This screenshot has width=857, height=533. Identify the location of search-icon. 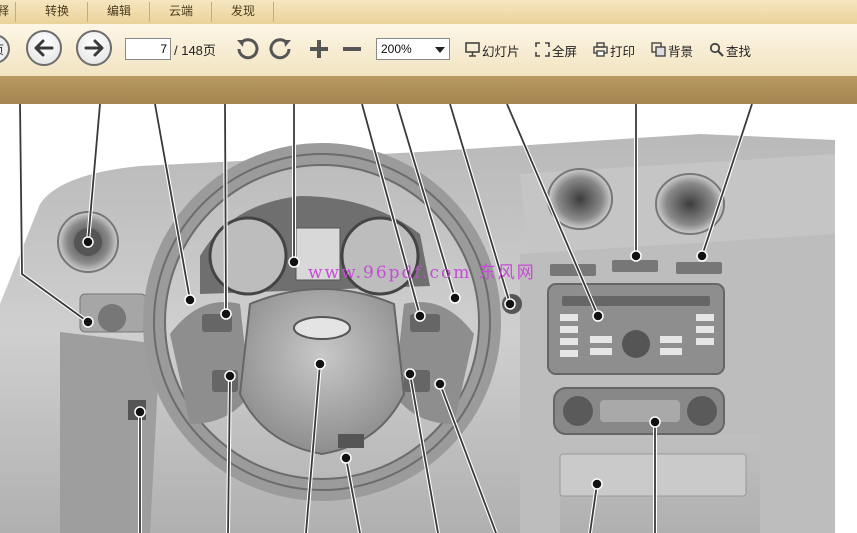
(716, 49).